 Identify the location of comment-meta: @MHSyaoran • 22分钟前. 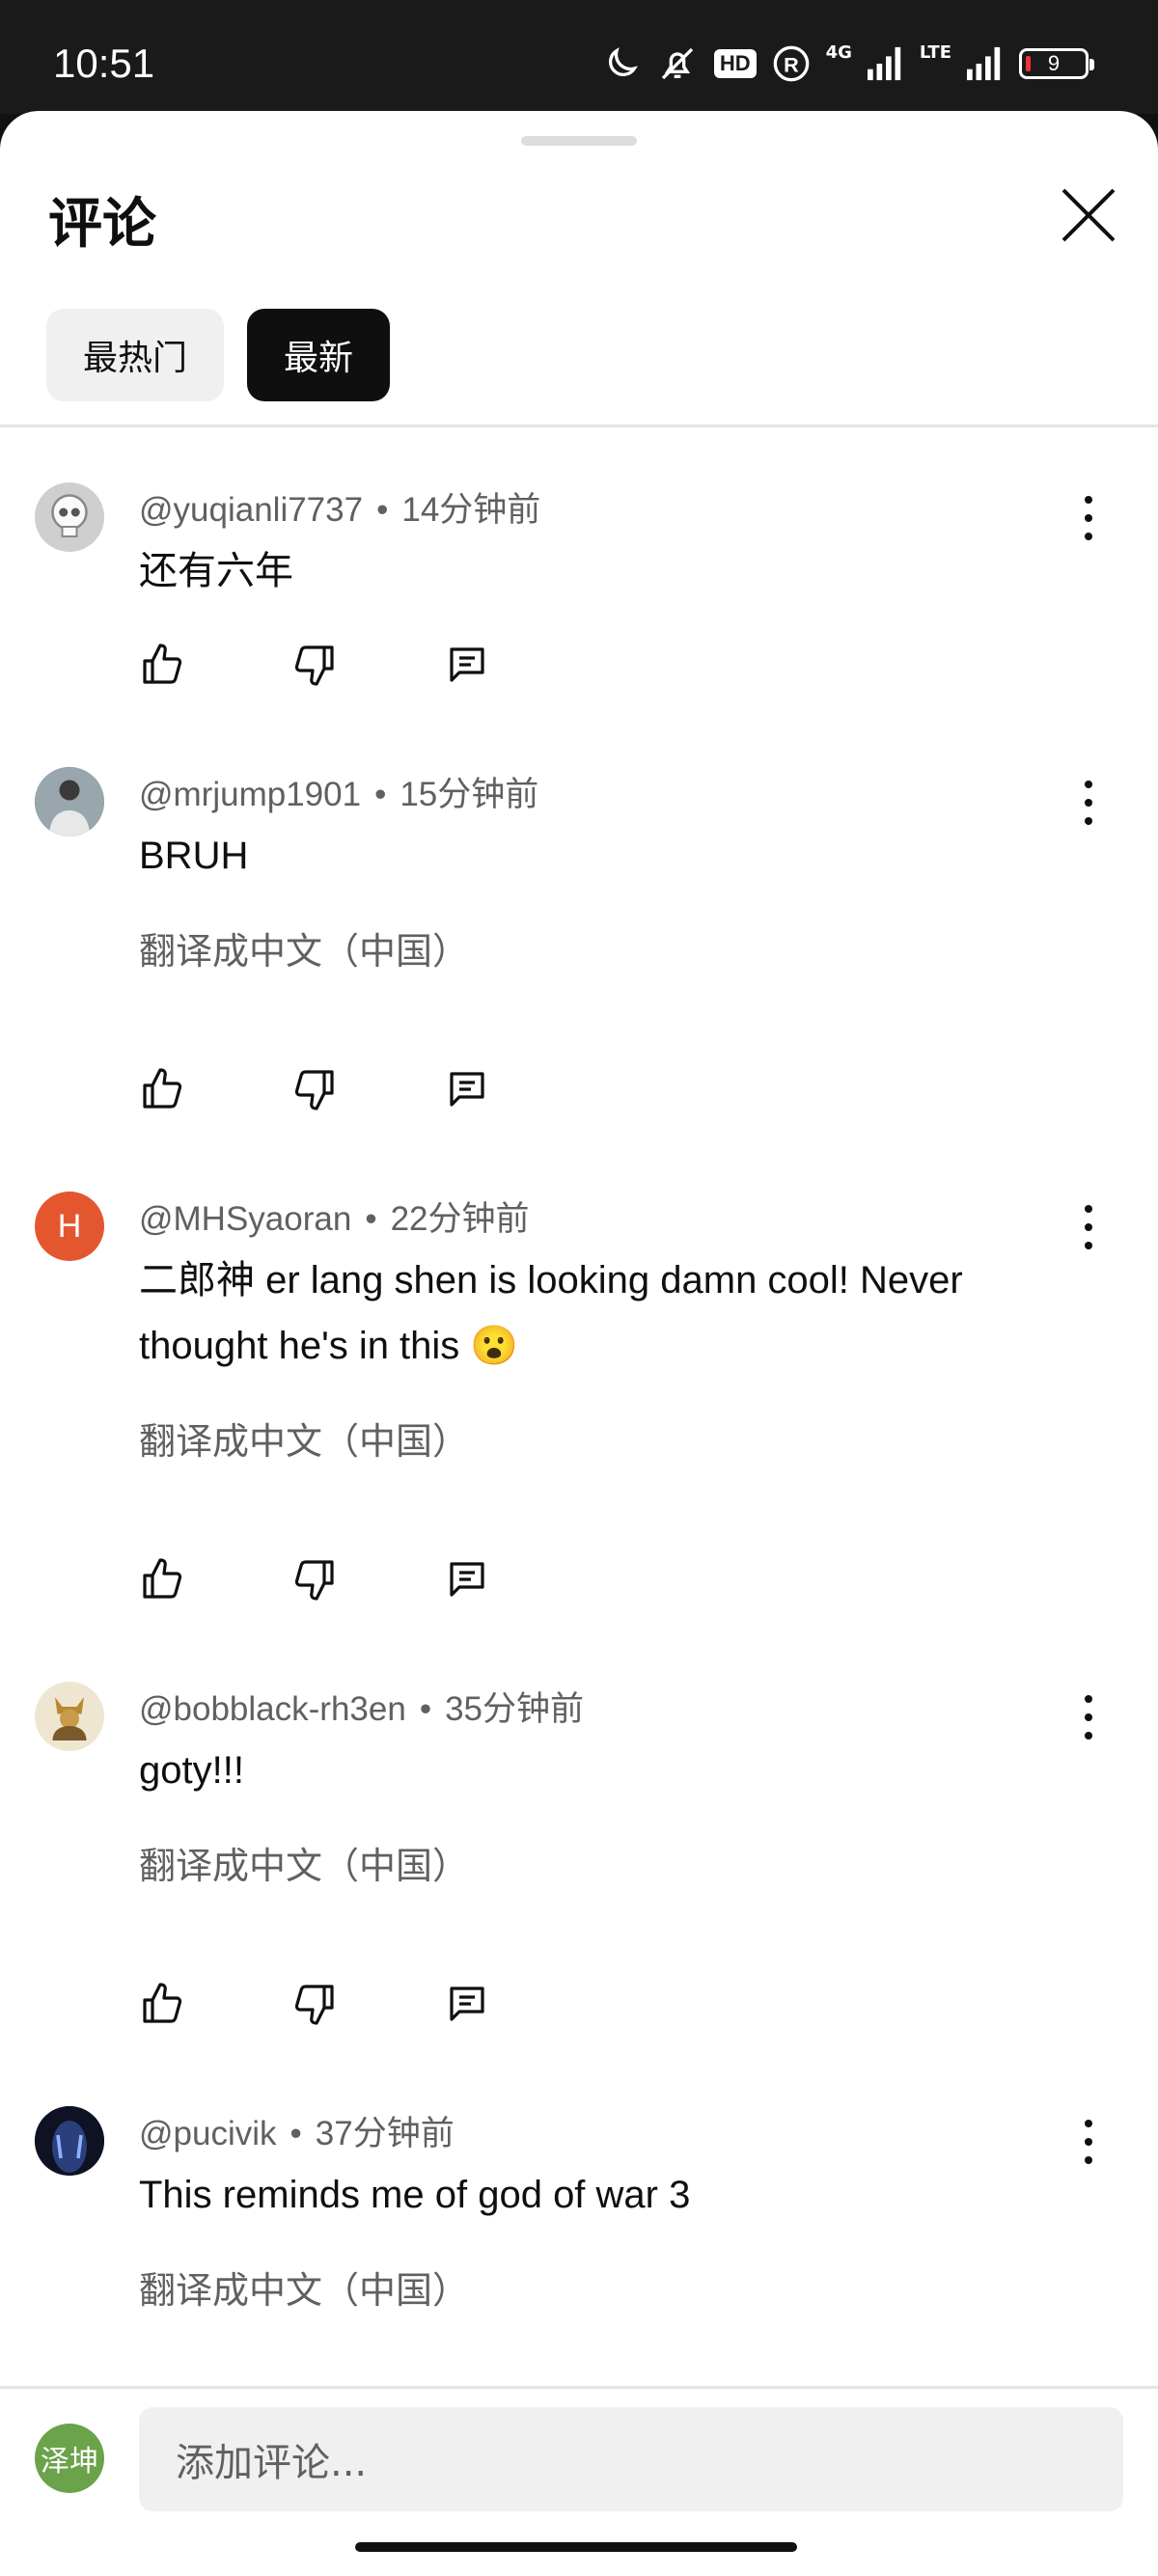
(334, 1219).